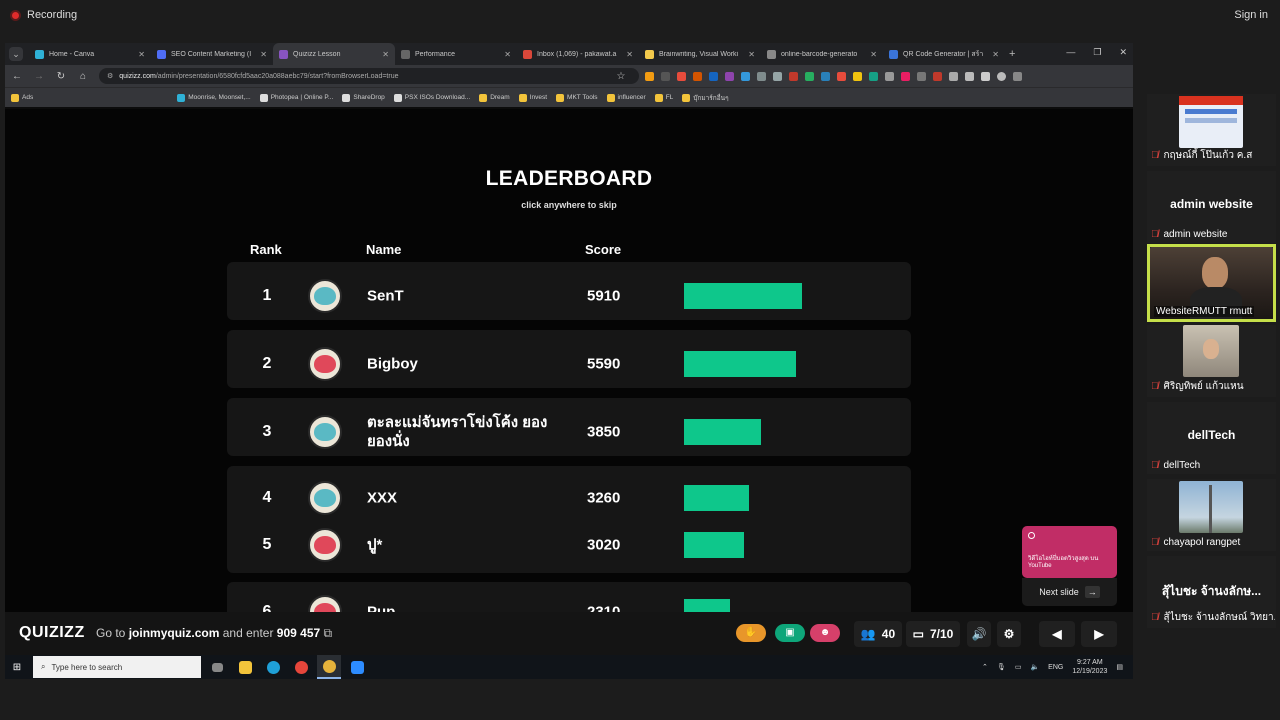 The height and width of the screenshot is (720, 1280). I want to click on bookmark-item: ShareDrop, so click(363, 97).